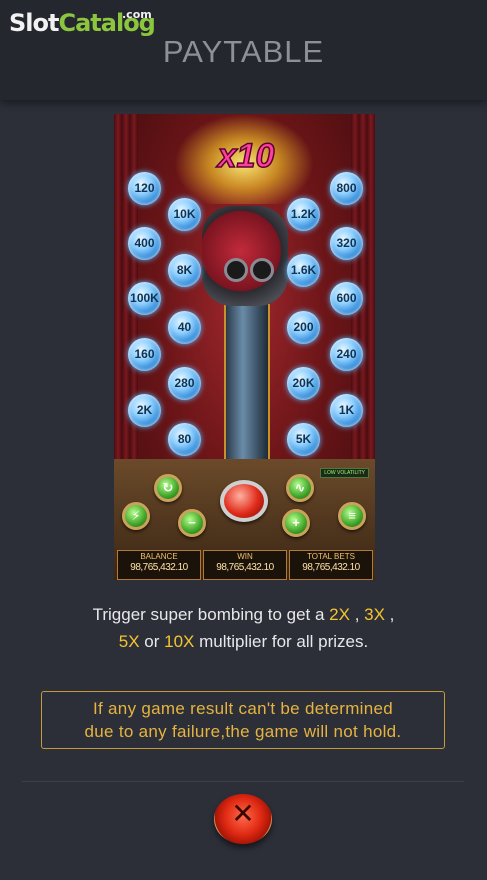 The height and width of the screenshot is (880, 487). What do you see at coordinates (346, 410) in the screenshot?
I see `prize-bubble: 1K` at bounding box center [346, 410].